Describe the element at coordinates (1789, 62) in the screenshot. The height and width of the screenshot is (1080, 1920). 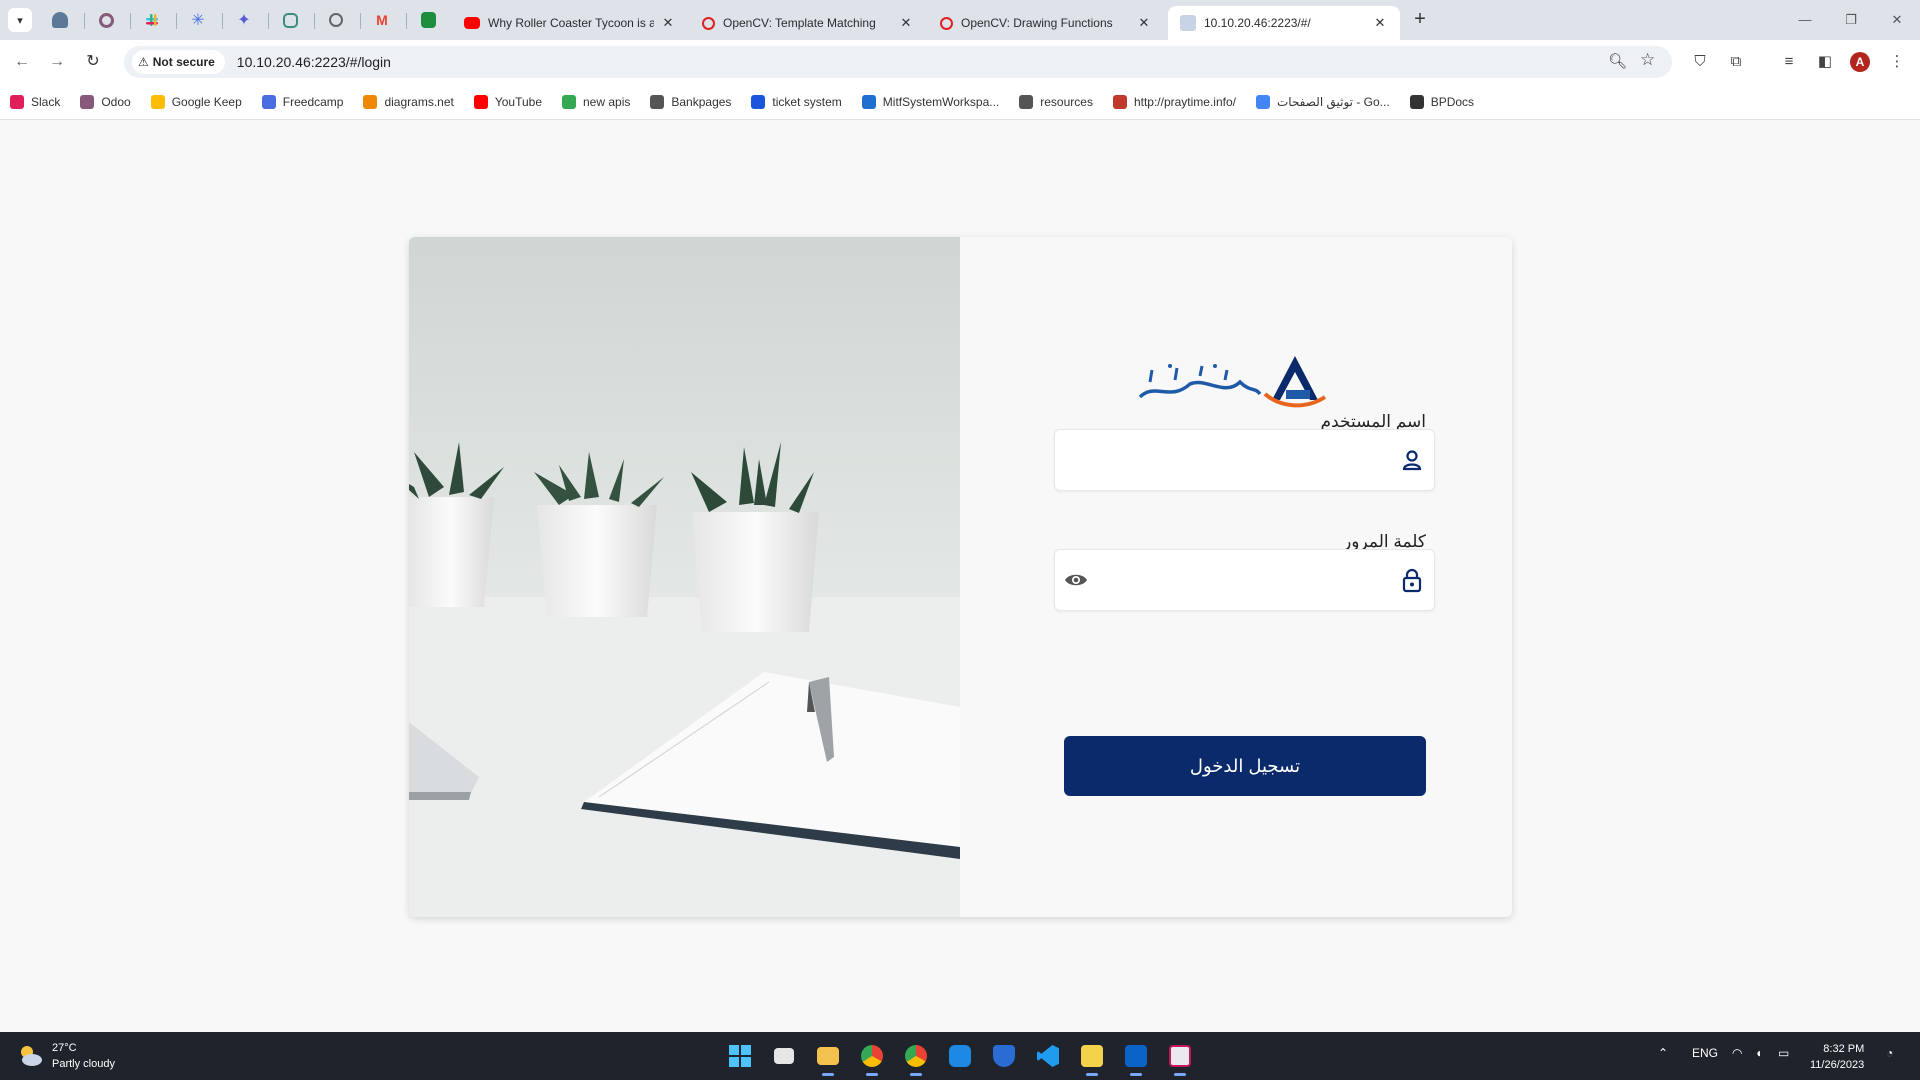
I see `media-control-icon: ≡` at that location.